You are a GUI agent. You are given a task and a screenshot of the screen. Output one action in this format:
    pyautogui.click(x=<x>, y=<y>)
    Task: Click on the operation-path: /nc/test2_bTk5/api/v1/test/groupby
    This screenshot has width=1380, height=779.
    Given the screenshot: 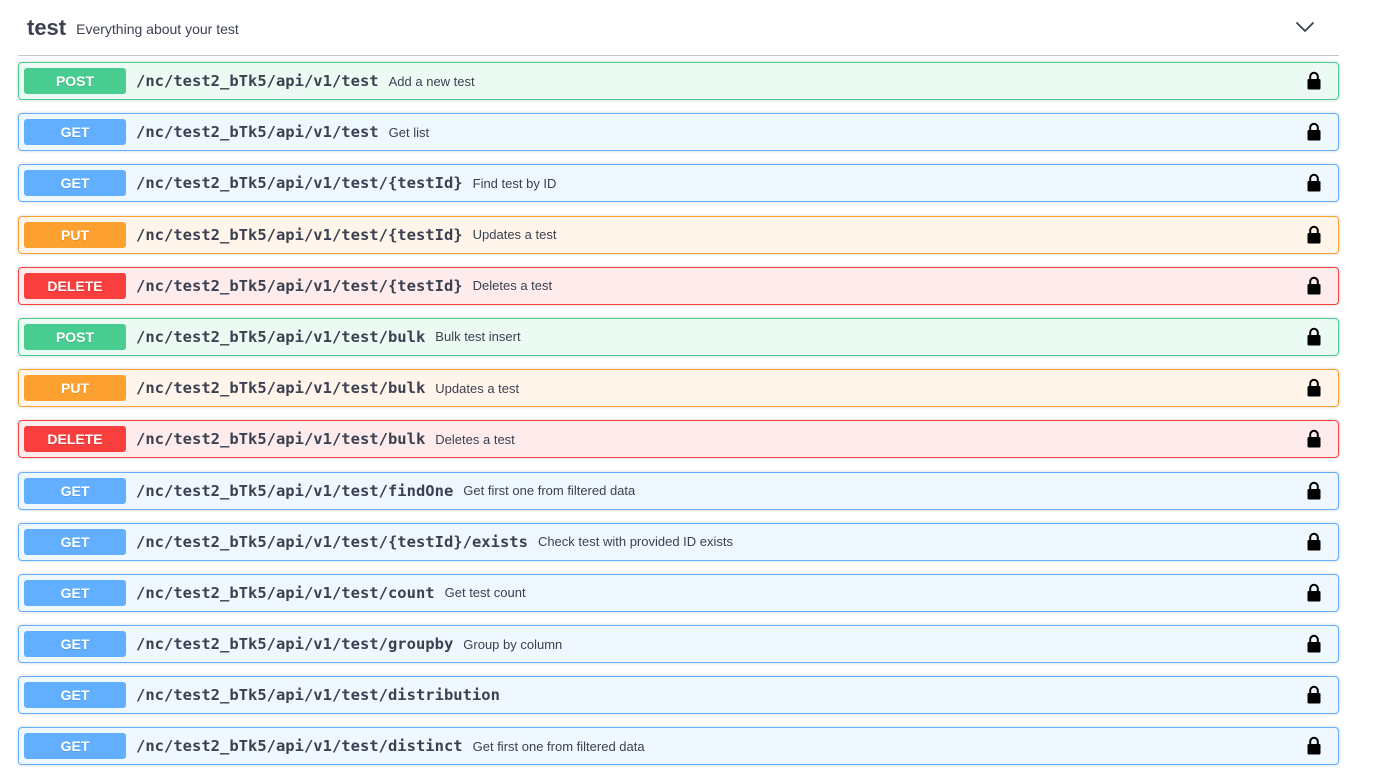 What is the action you would take?
    pyautogui.click(x=295, y=644)
    